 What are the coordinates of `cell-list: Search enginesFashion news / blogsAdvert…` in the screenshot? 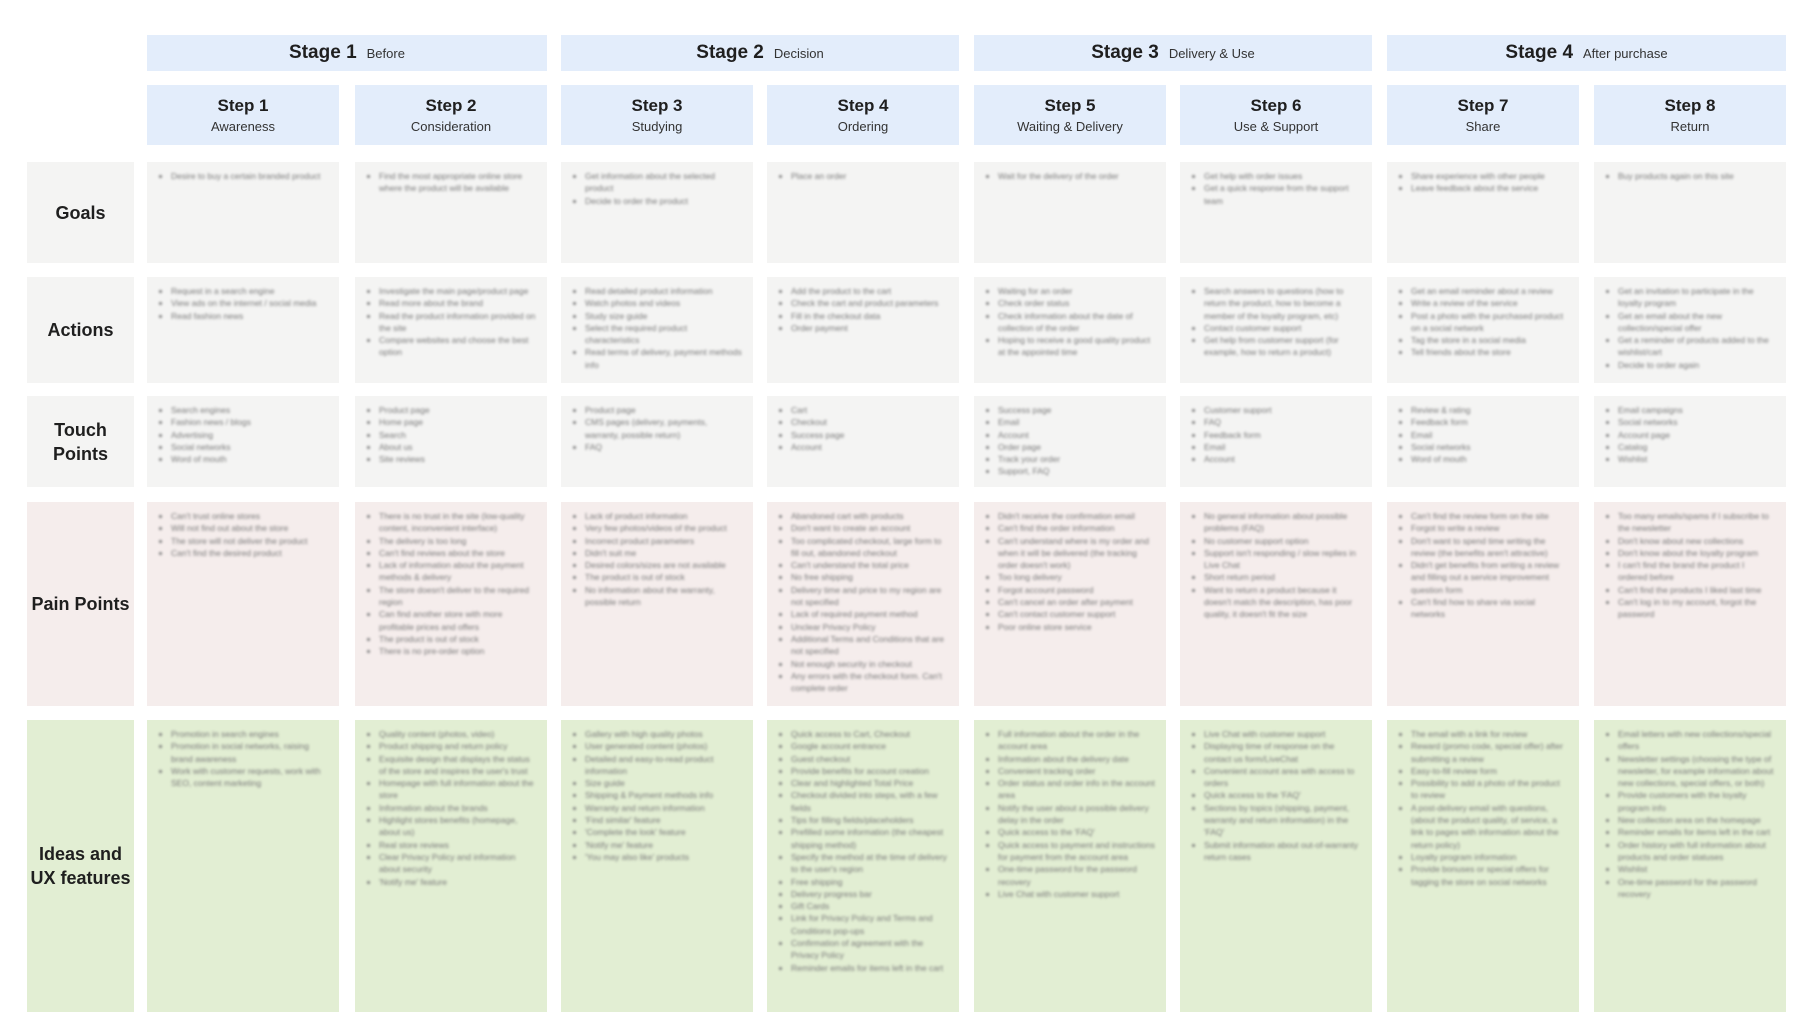 It's located at (244, 434).